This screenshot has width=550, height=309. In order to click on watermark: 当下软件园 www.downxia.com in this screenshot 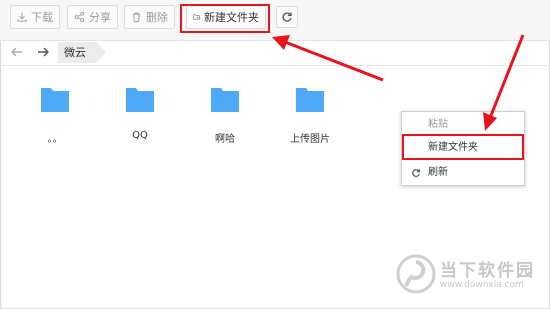, I will do `click(466, 275)`.